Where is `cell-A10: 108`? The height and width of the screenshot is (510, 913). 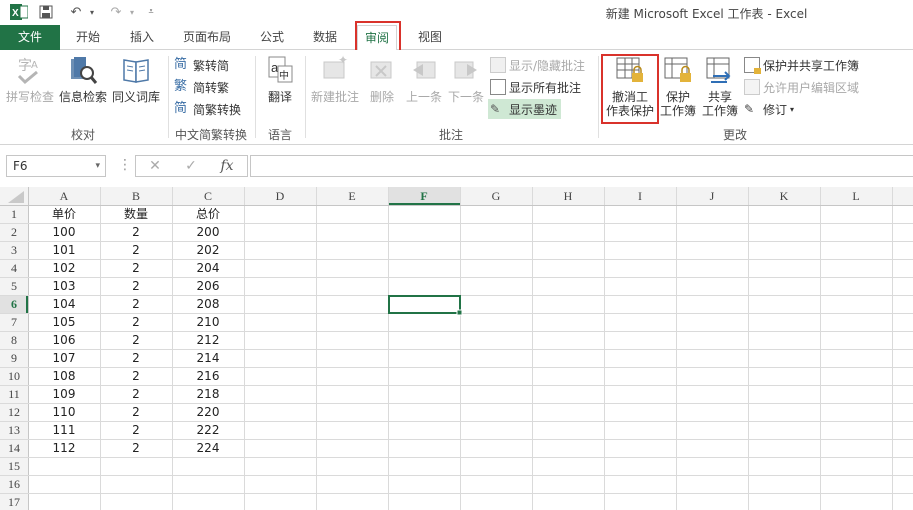 cell-A10: 108 is located at coordinates (64, 376).